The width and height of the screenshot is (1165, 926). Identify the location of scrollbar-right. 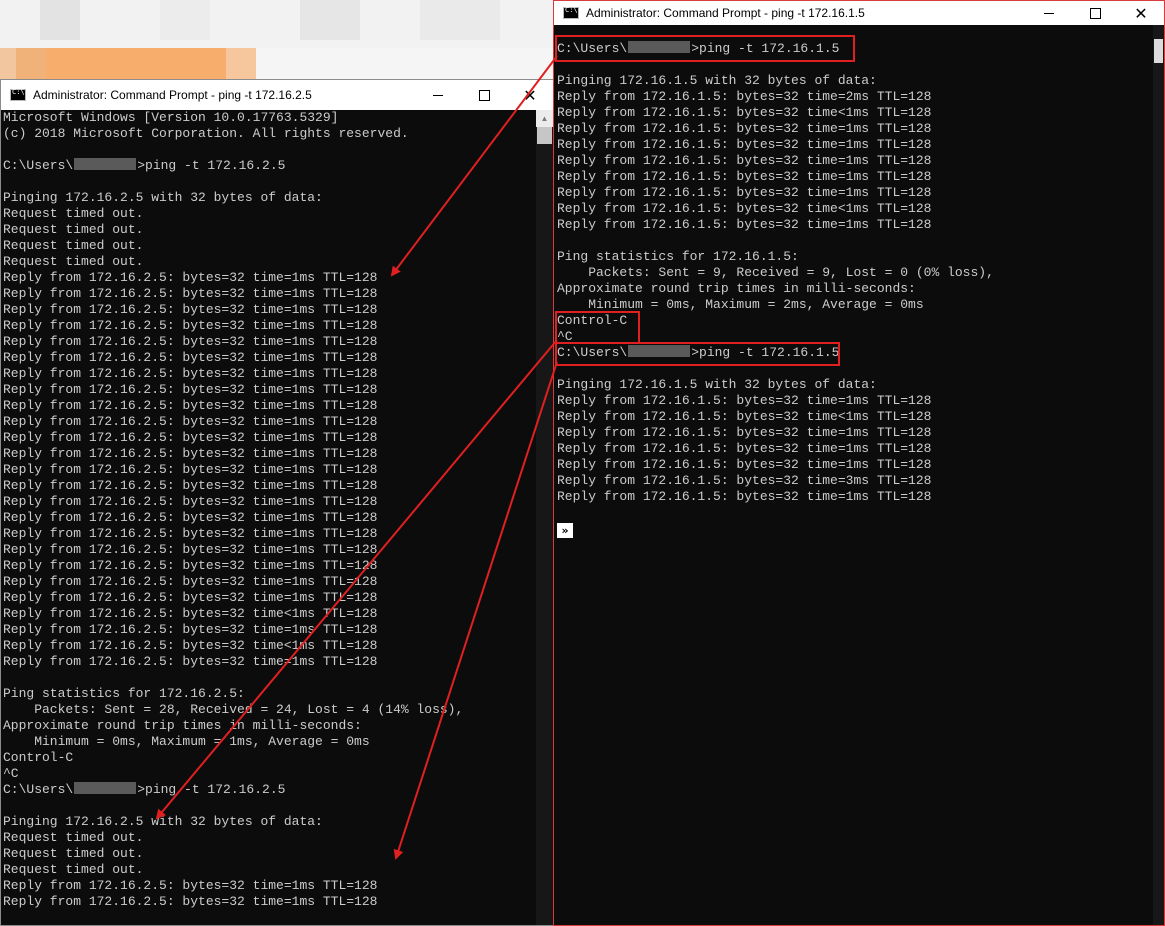
(1158, 475).